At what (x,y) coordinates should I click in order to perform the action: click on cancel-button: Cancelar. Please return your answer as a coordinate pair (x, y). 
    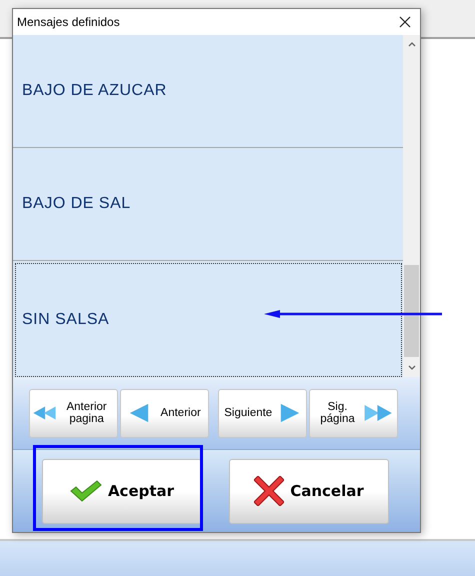
    Looking at the image, I should click on (309, 491).